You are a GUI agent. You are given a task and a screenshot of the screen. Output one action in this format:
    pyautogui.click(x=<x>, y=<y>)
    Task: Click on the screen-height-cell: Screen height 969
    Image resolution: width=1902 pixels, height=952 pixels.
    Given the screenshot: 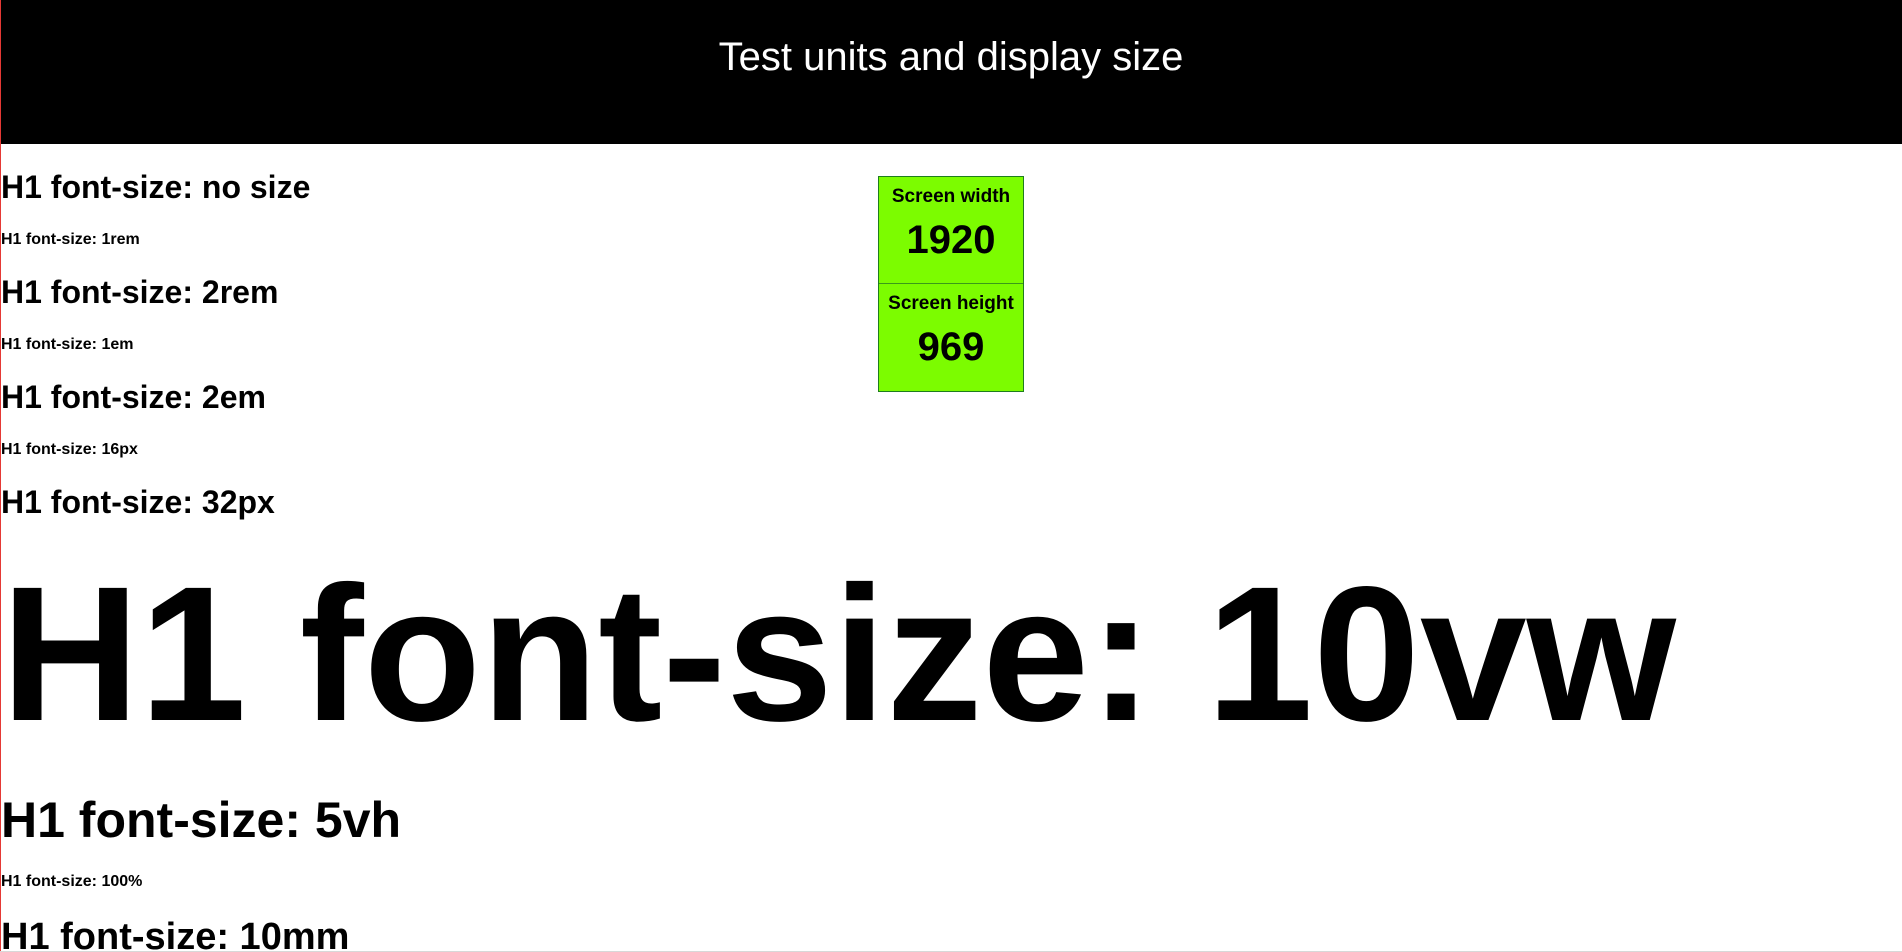 What is the action you would take?
    pyautogui.click(x=951, y=337)
    